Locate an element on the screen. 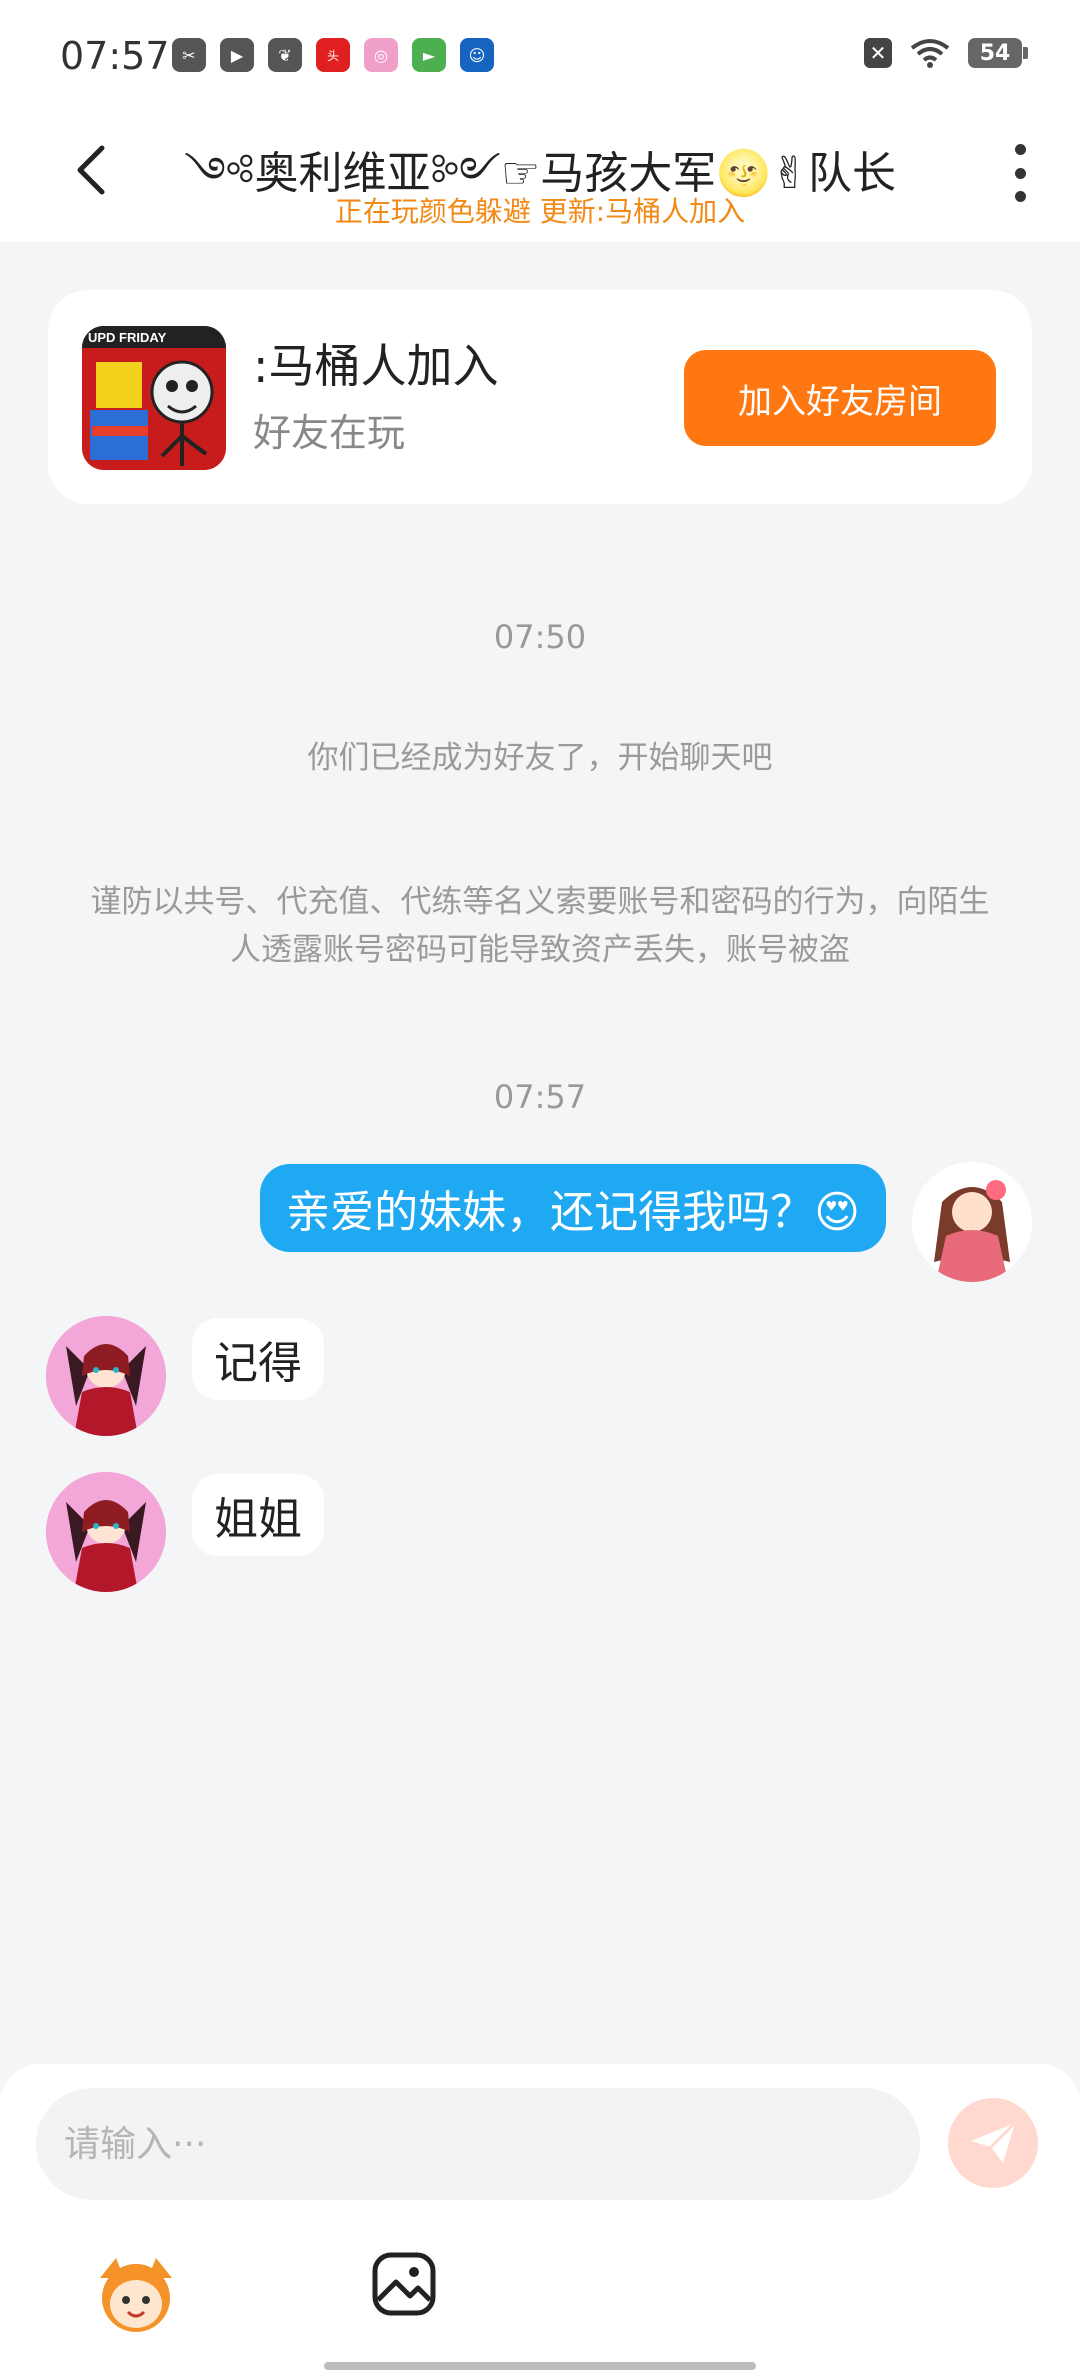 This screenshot has width=1080, height=2376. friend-playing-label: 好友在玩 is located at coordinates (329, 433).